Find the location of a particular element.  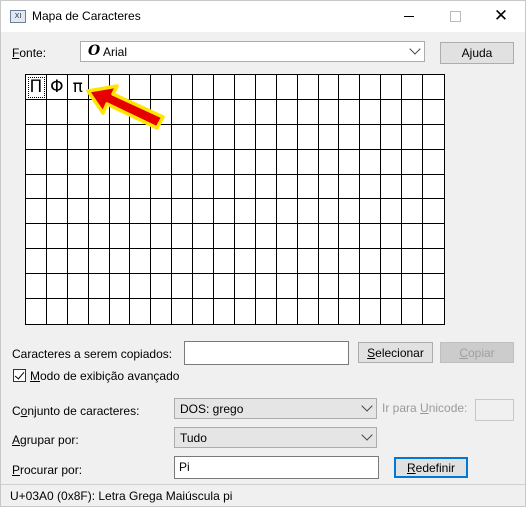

character-cell: Φ is located at coordinates (57, 87).